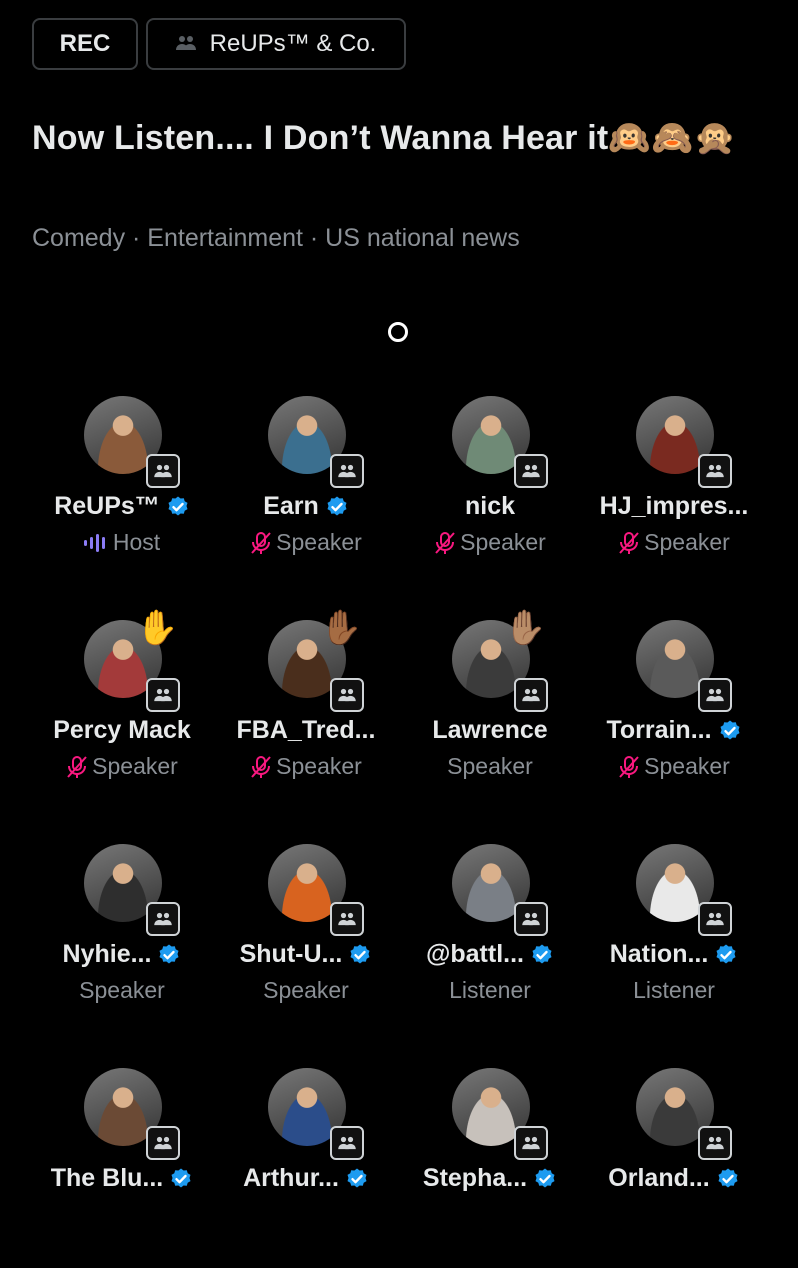 This screenshot has width=798, height=1268. What do you see at coordinates (500, 660) in the screenshot?
I see `avatar-container: ✋🏽` at bounding box center [500, 660].